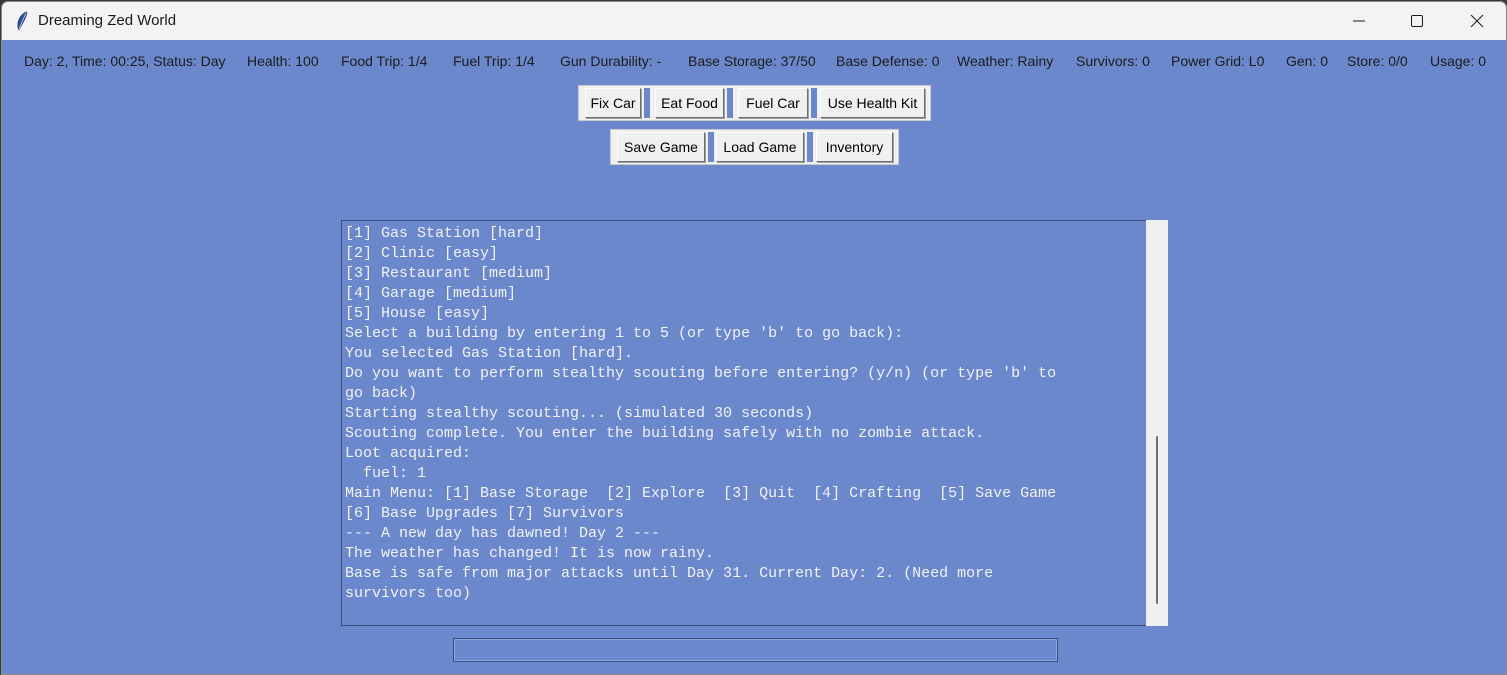 The width and height of the screenshot is (1507, 675). I want to click on fuel-car-button: Fuel Car, so click(773, 103).